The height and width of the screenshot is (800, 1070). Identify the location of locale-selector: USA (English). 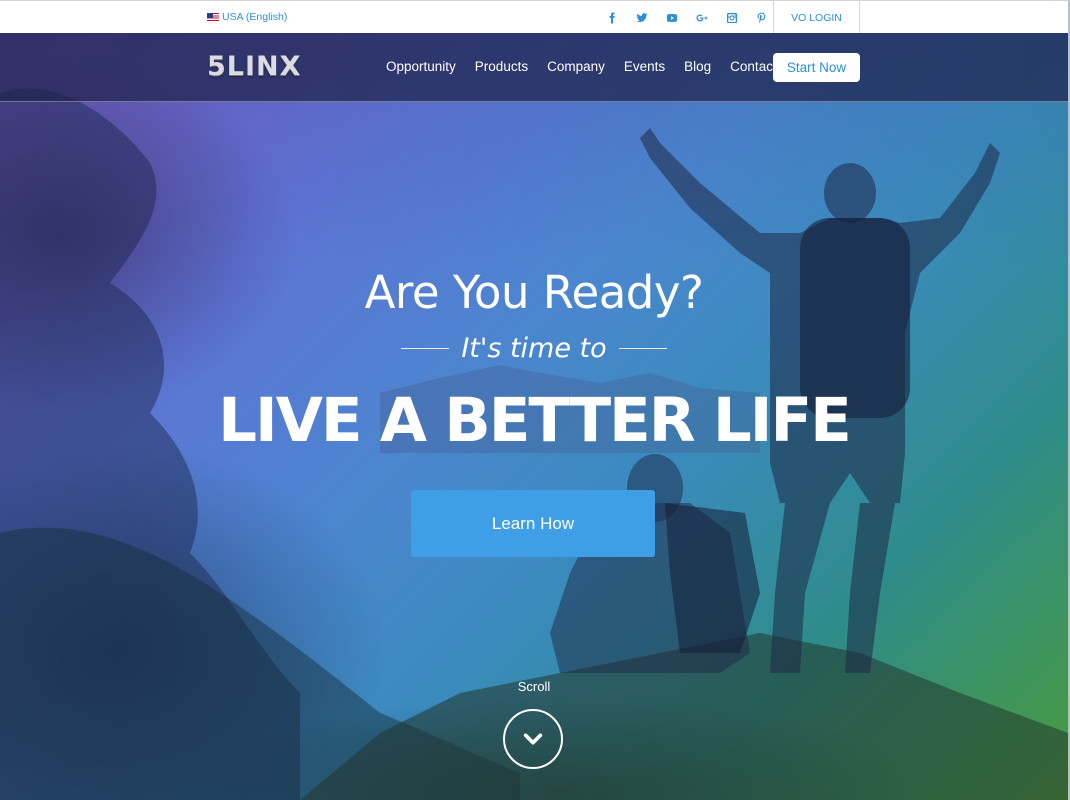
(247, 17).